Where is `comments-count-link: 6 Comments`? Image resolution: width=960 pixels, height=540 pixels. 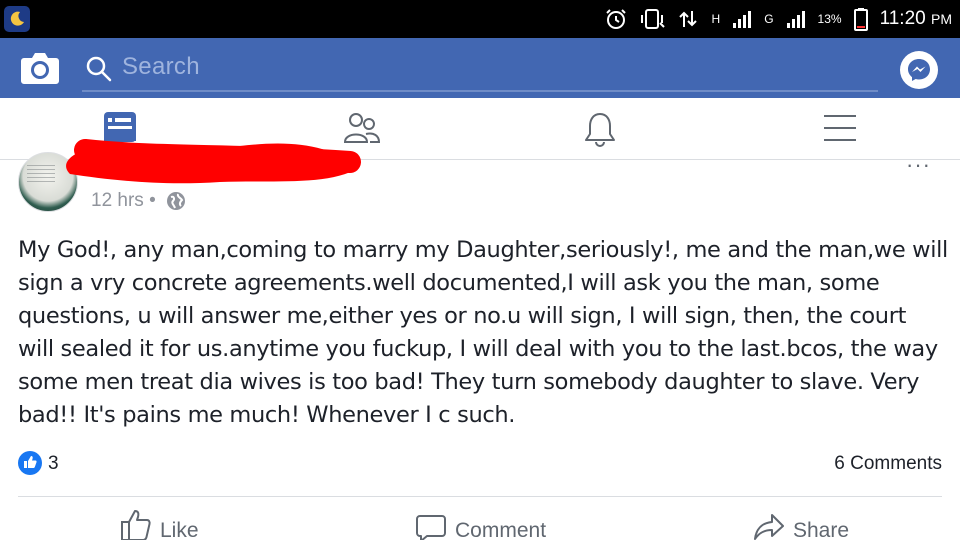 comments-count-link: 6 Comments is located at coordinates (888, 464).